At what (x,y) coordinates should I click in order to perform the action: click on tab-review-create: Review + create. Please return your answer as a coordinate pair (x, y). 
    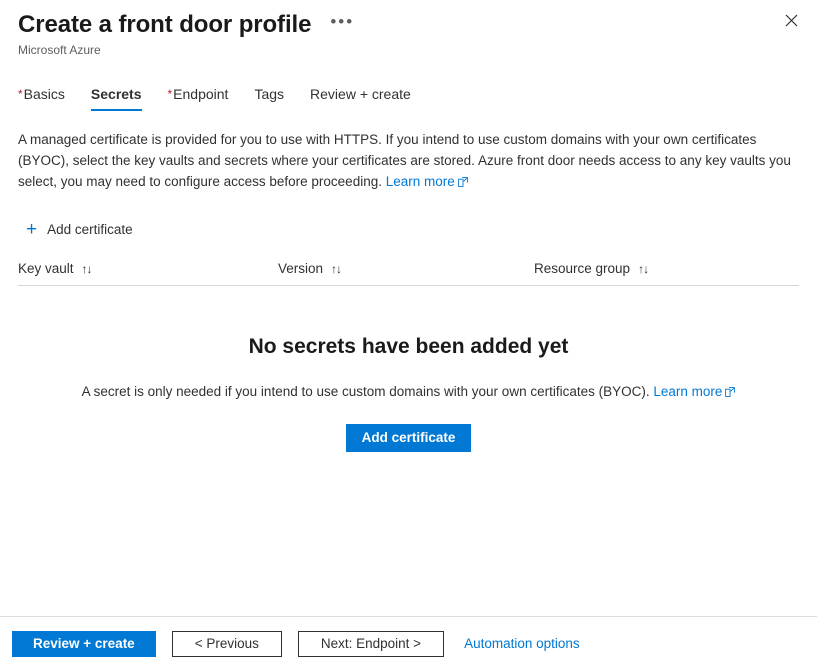
    Looking at the image, I should click on (360, 97).